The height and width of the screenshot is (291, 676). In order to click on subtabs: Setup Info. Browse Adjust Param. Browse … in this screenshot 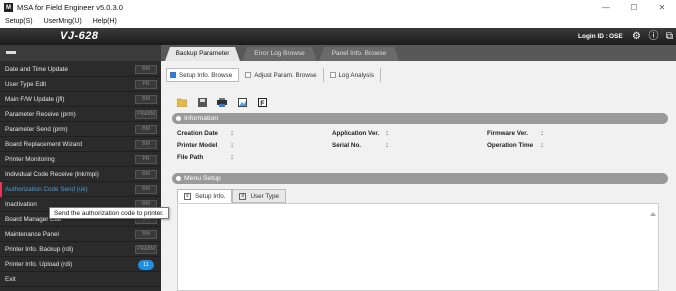, I will do `click(275, 75)`.